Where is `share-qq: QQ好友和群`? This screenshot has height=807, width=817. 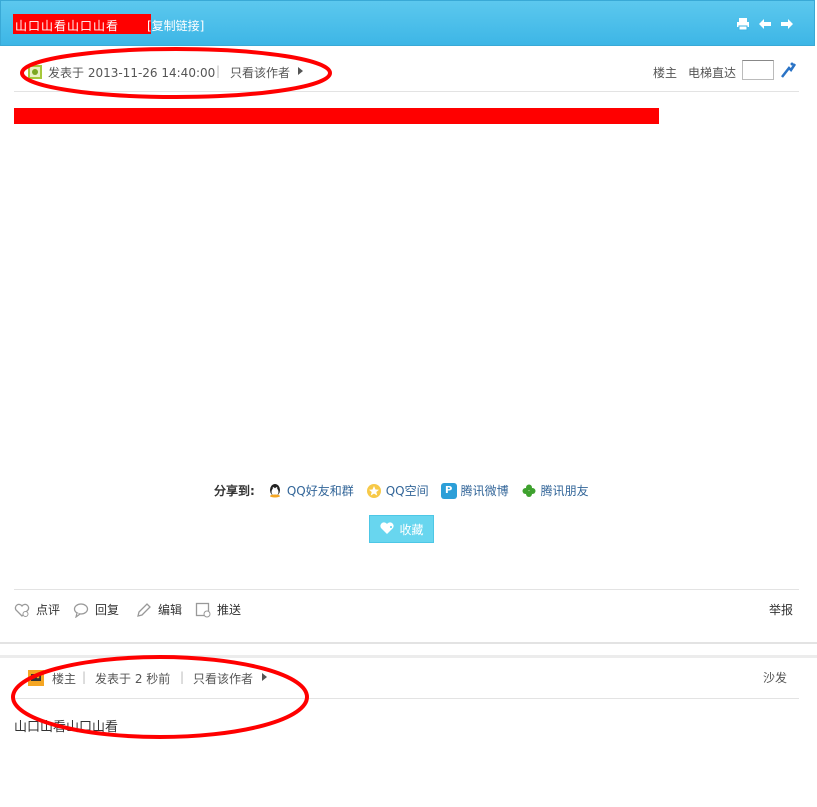 share-qq: QQ好友和群 is located at coordinates (310, 490).